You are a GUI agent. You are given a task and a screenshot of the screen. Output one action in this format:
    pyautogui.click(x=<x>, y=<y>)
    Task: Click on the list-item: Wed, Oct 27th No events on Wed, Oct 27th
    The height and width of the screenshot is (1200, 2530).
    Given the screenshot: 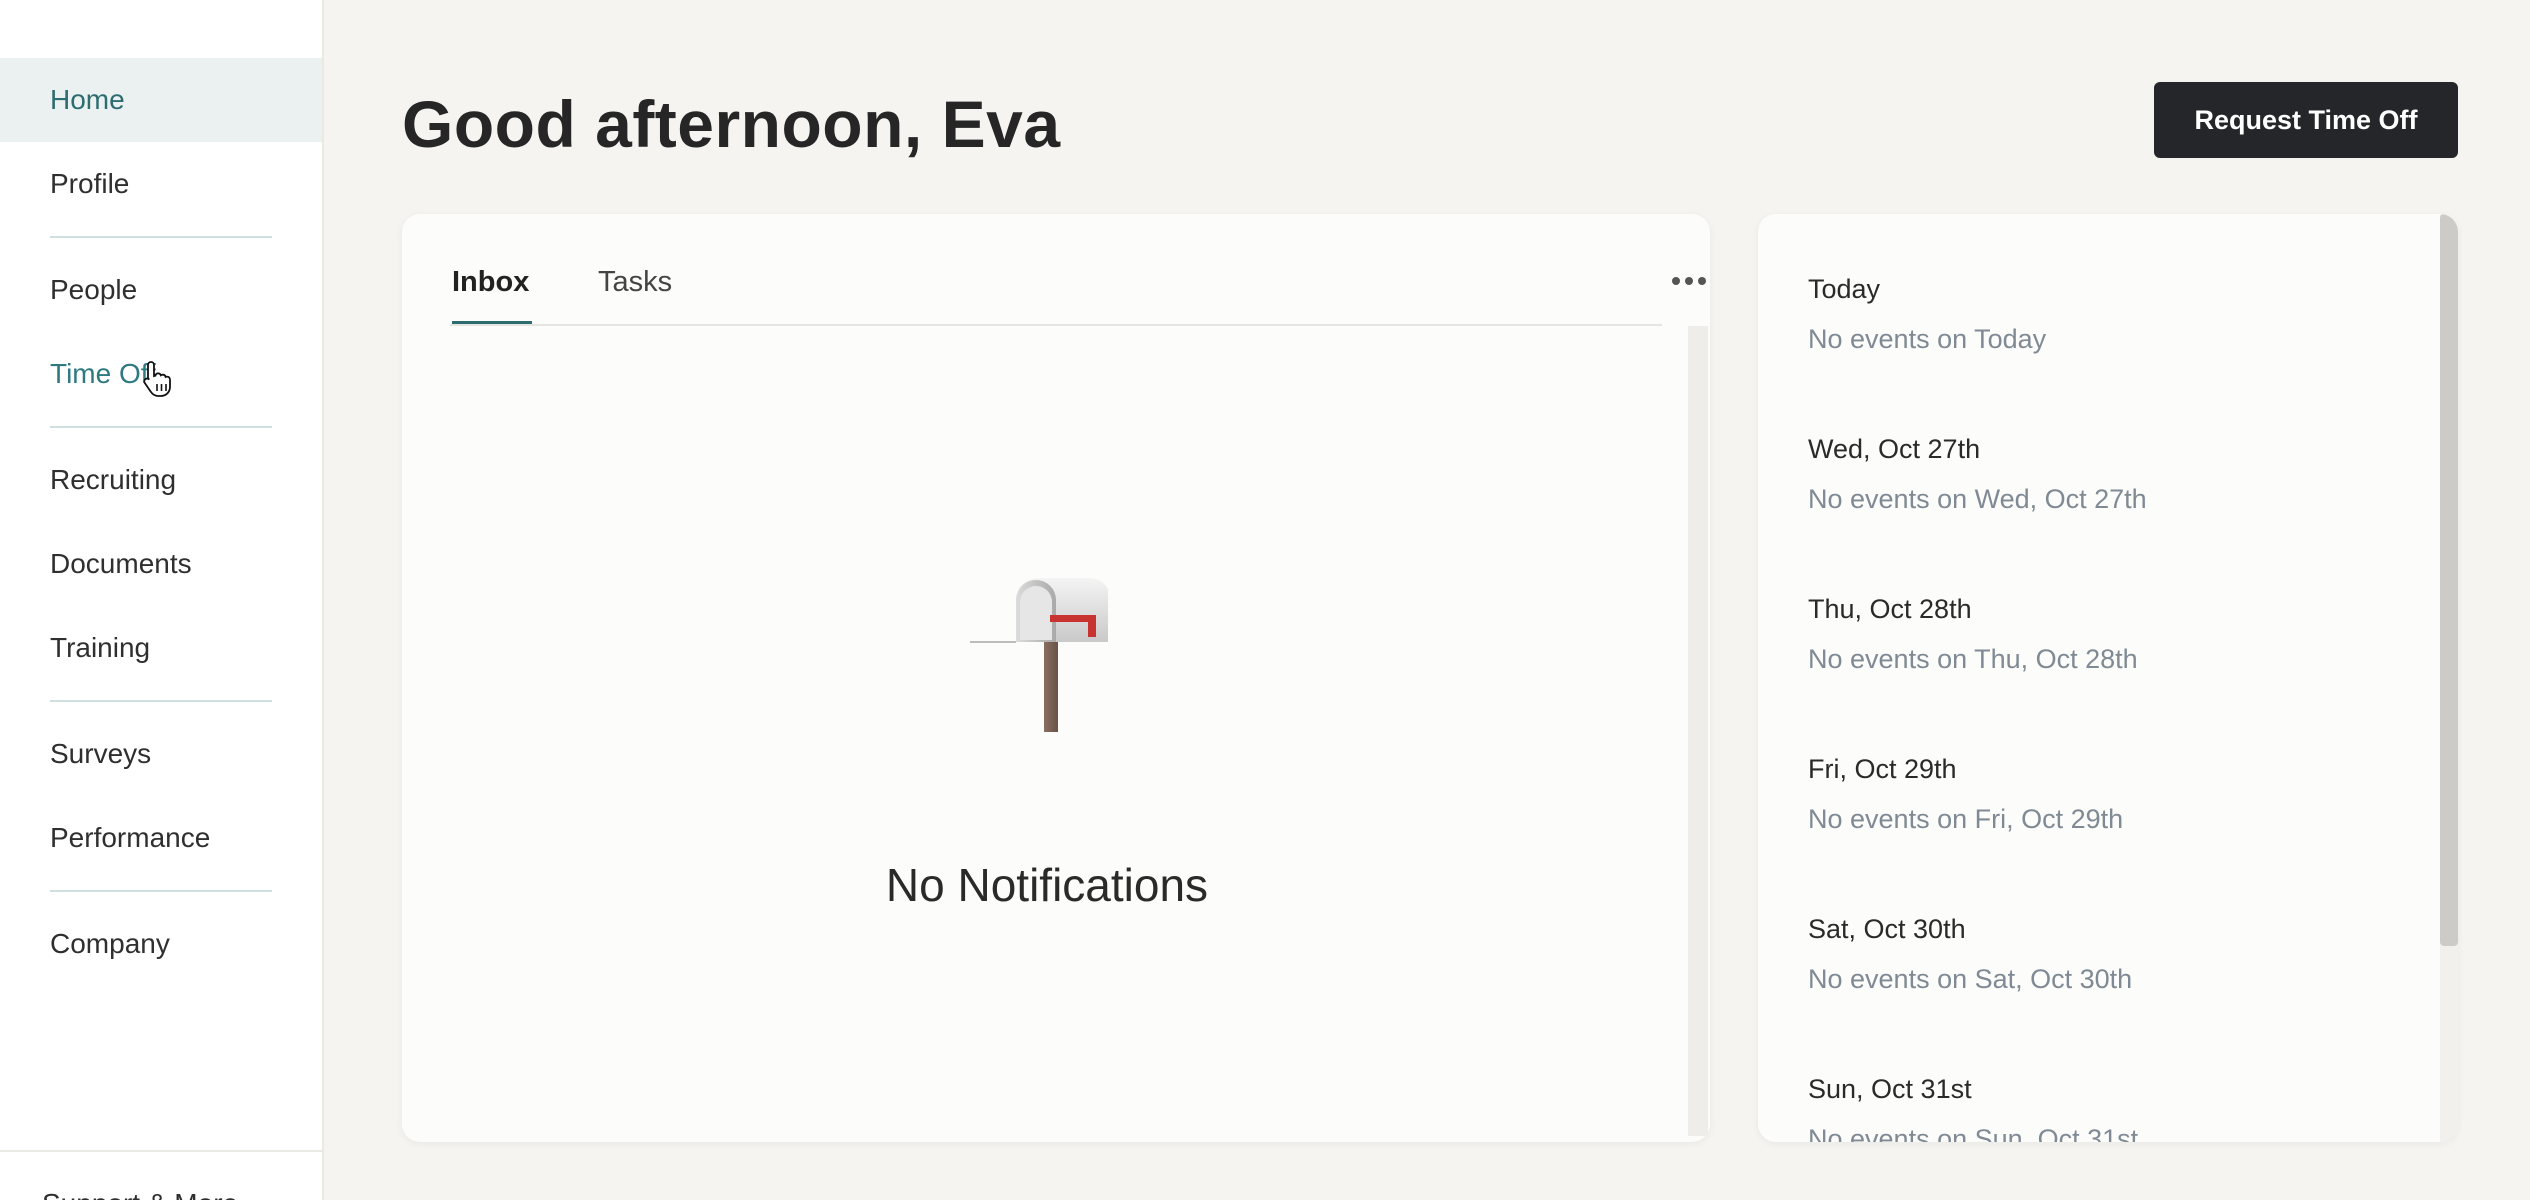 What is the action you would take?
    pyautogui.click(x=2088, y=504)
    